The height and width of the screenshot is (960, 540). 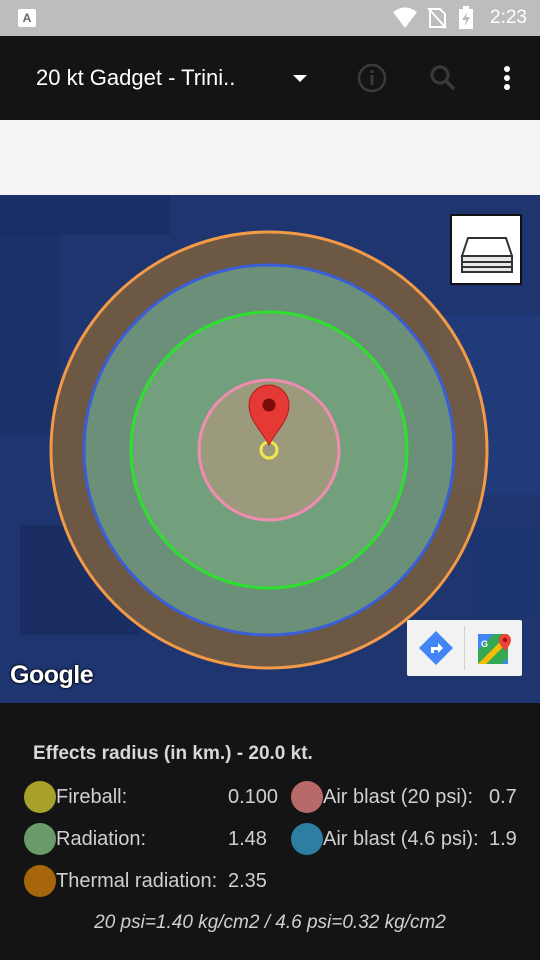 I want to click on clock: 2:23, so click(x=508, y=17).